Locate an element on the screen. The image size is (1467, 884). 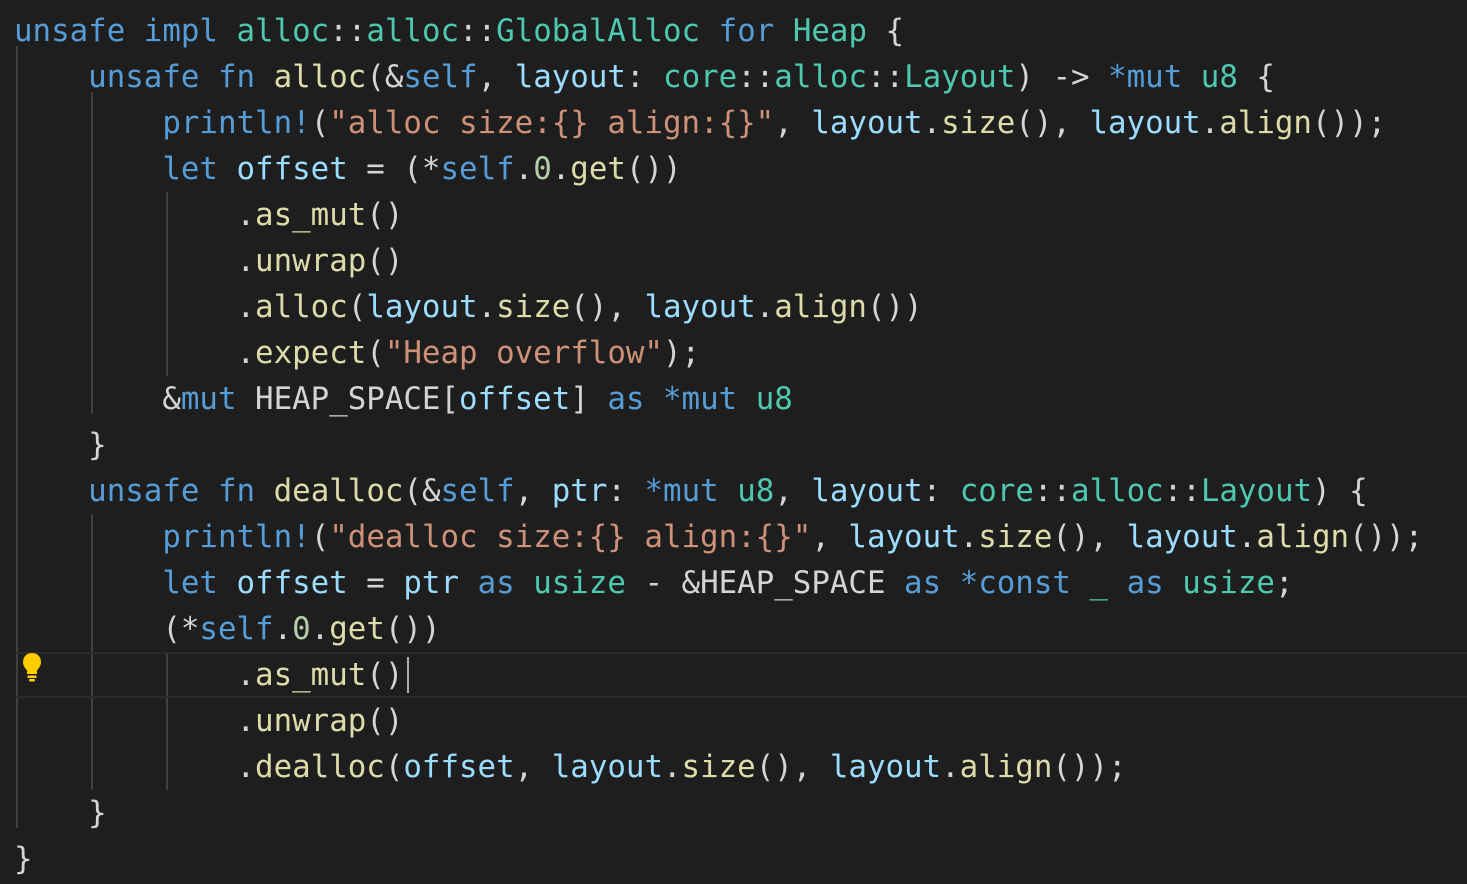
code-line: (*self.0.get()) is located at coordinates (733, 629).